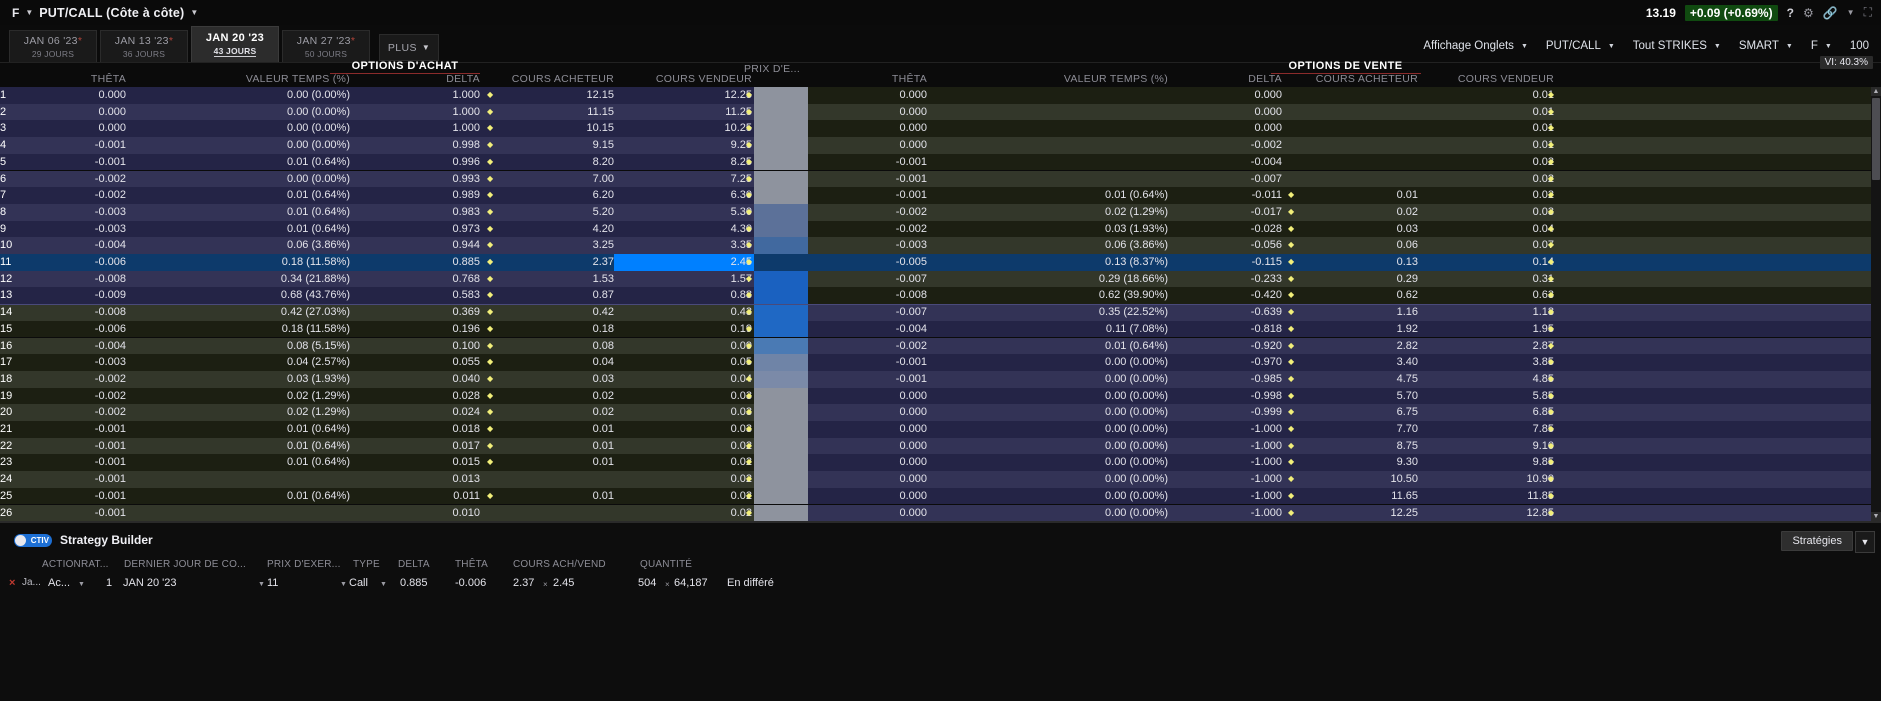  I want to click on call-bid: ◆ 0.18, so click(550, 329).